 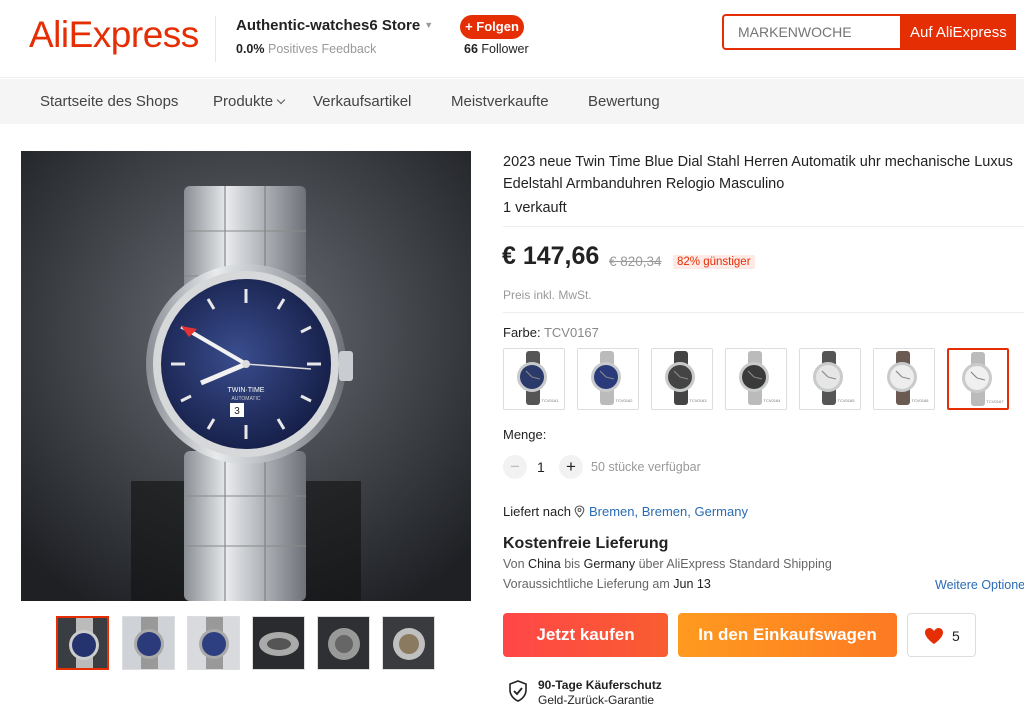 What do you see at coordinates (362, 101) in the screenshot?
I see `nav-item-sale: Verkaufsartikel` at bounding box center [362, 101].